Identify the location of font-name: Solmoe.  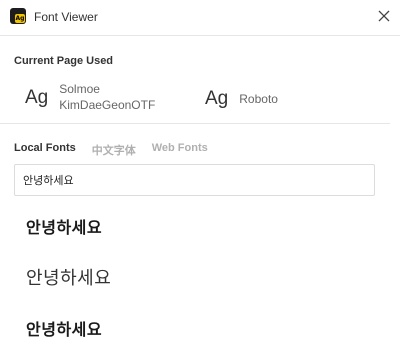
(79, 89).